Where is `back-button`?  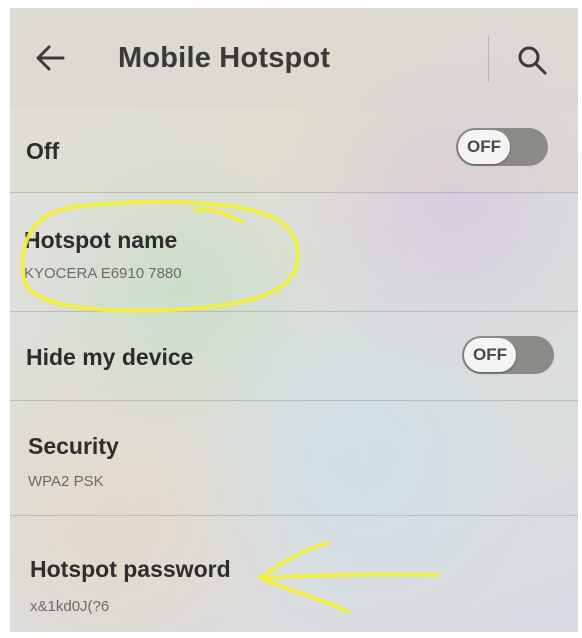 back-button is located at coordinates (50, 58).